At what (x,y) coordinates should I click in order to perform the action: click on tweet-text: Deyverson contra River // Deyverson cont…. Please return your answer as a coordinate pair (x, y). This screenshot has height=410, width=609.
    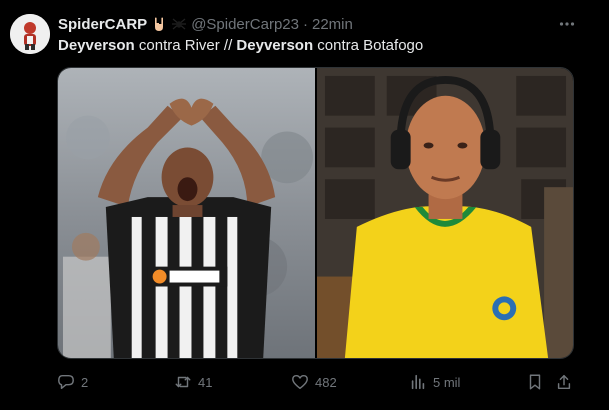
    Looking at the image, I should click on (240, 45).